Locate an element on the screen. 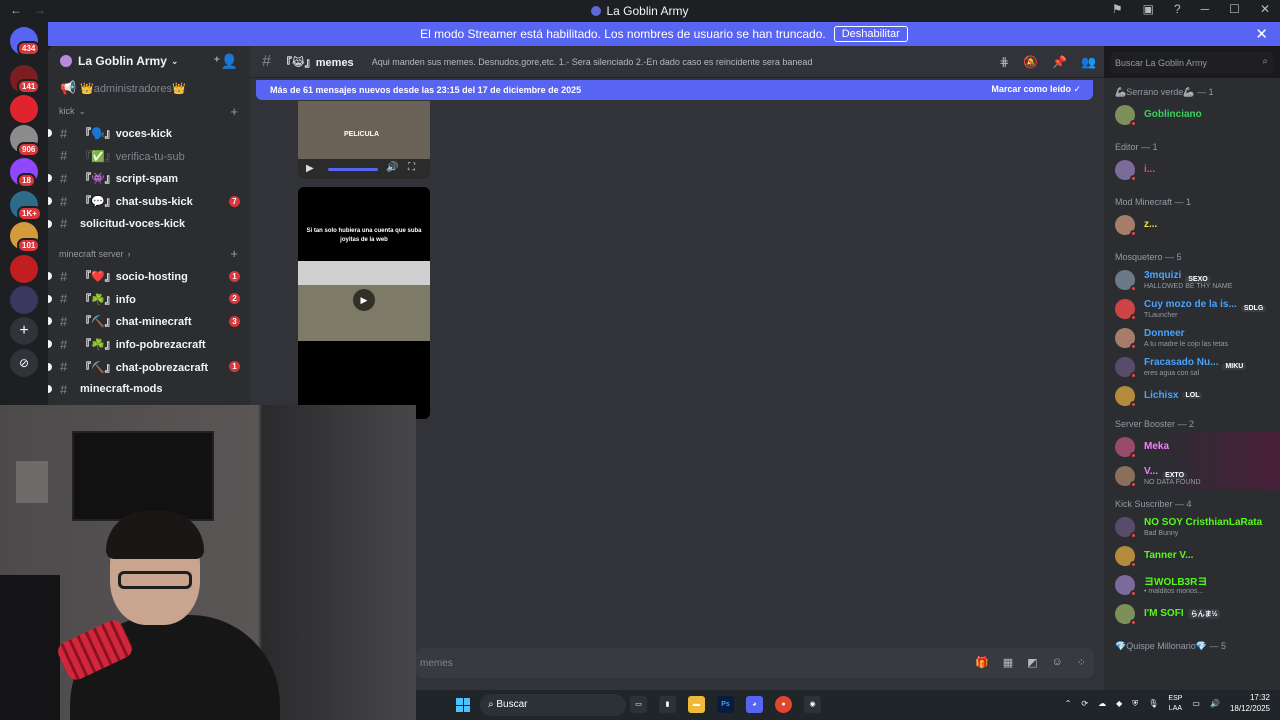 The width and height of the screenshot is (1280, 720). channel-item: # 『👾』script-spam is located at coordinates (149, 178).